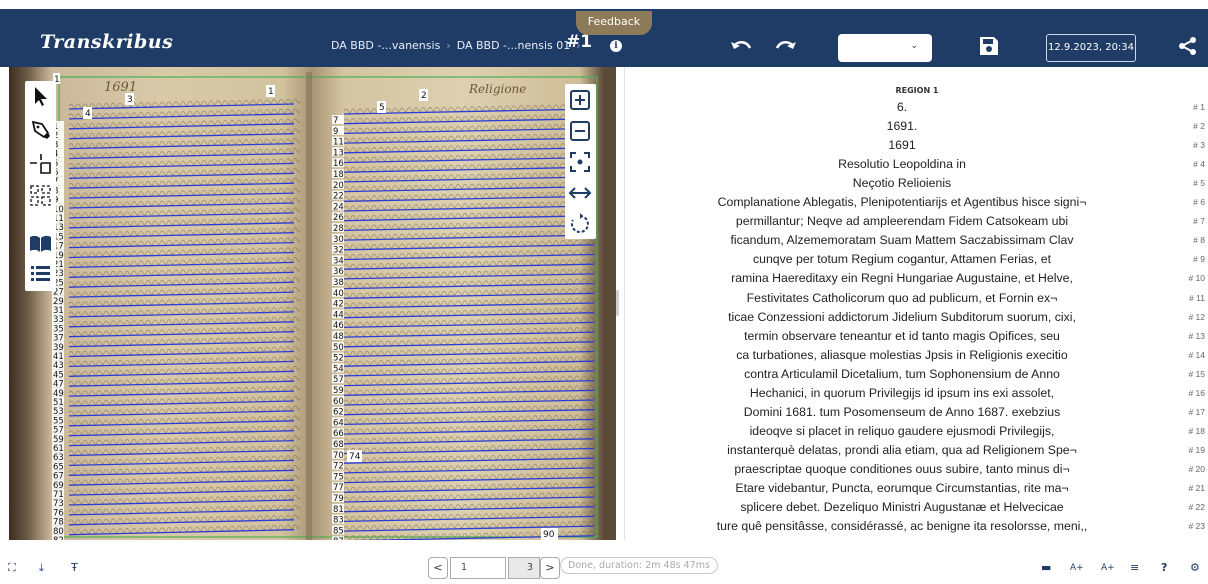 This screenshot has width=1208, height=584. I want to click on text-baseline-icon: Ŧ, so click(74, 567).